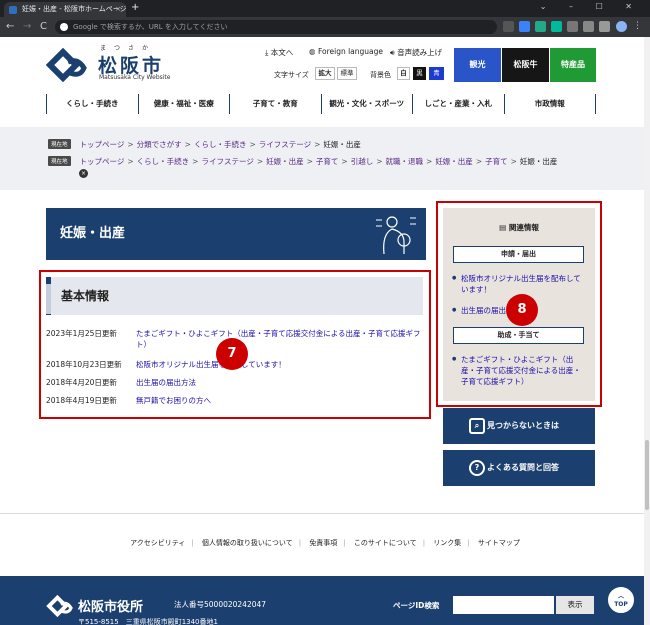 The height and width of the screenshot is (625, 650). Describe the element at coordinates (84, 364) in the screenshot. I see `news-date: 2018年10月23日更新` at that location.